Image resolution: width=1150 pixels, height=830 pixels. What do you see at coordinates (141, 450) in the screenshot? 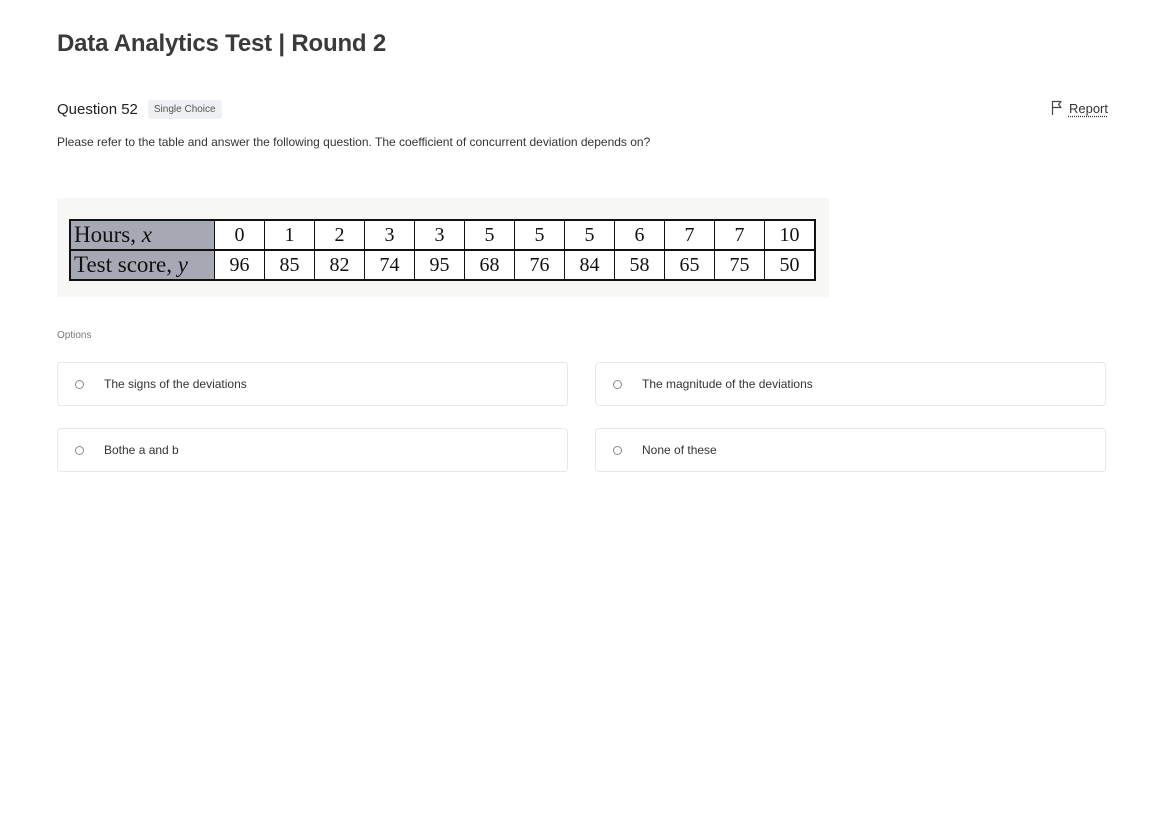
I see `option-label: Bothe a and b` at bounding box center [141, 450].